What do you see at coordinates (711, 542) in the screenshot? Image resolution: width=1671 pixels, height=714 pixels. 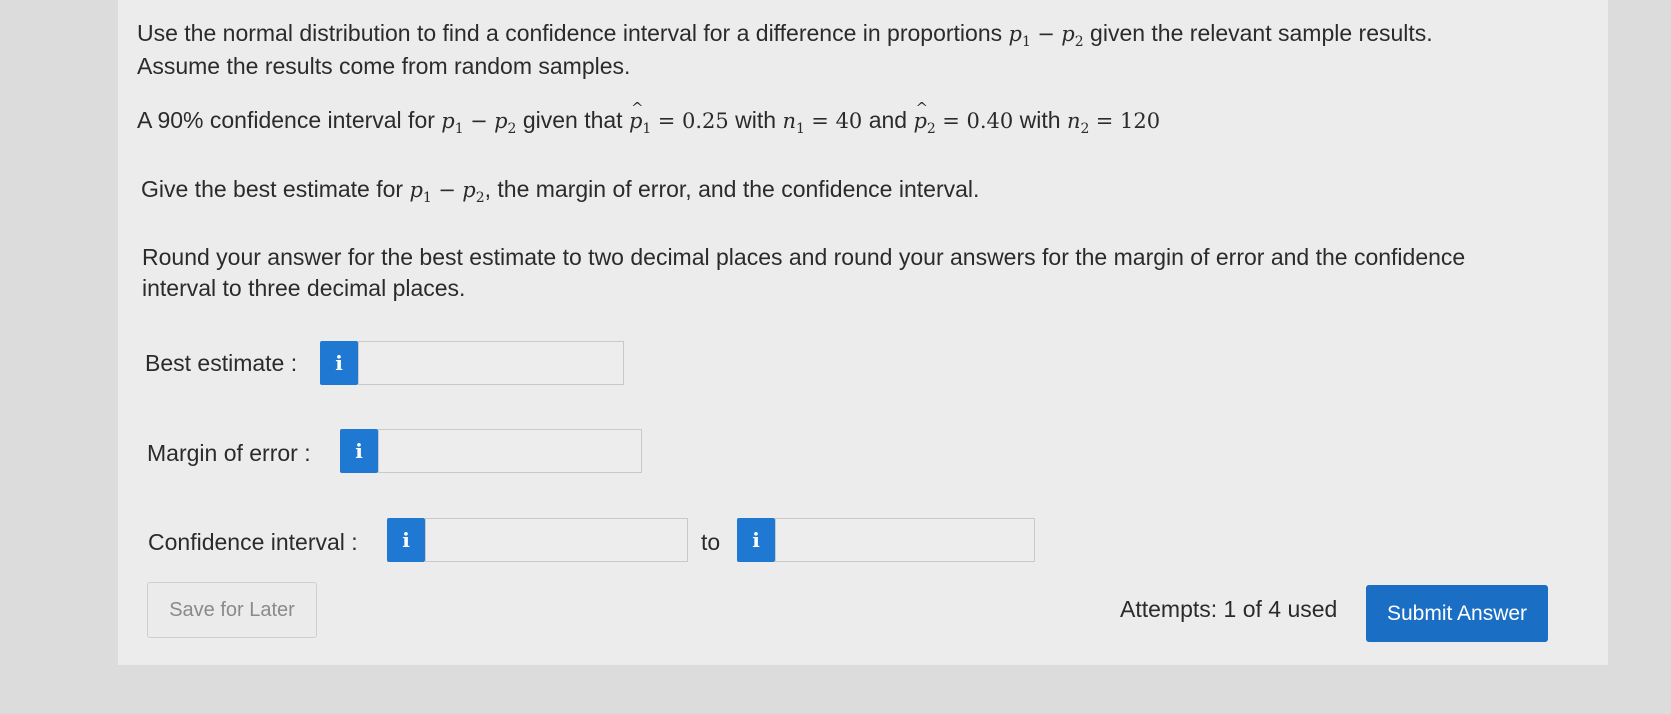 I see `ci-to-label: to` at bounding box center [711, 542].